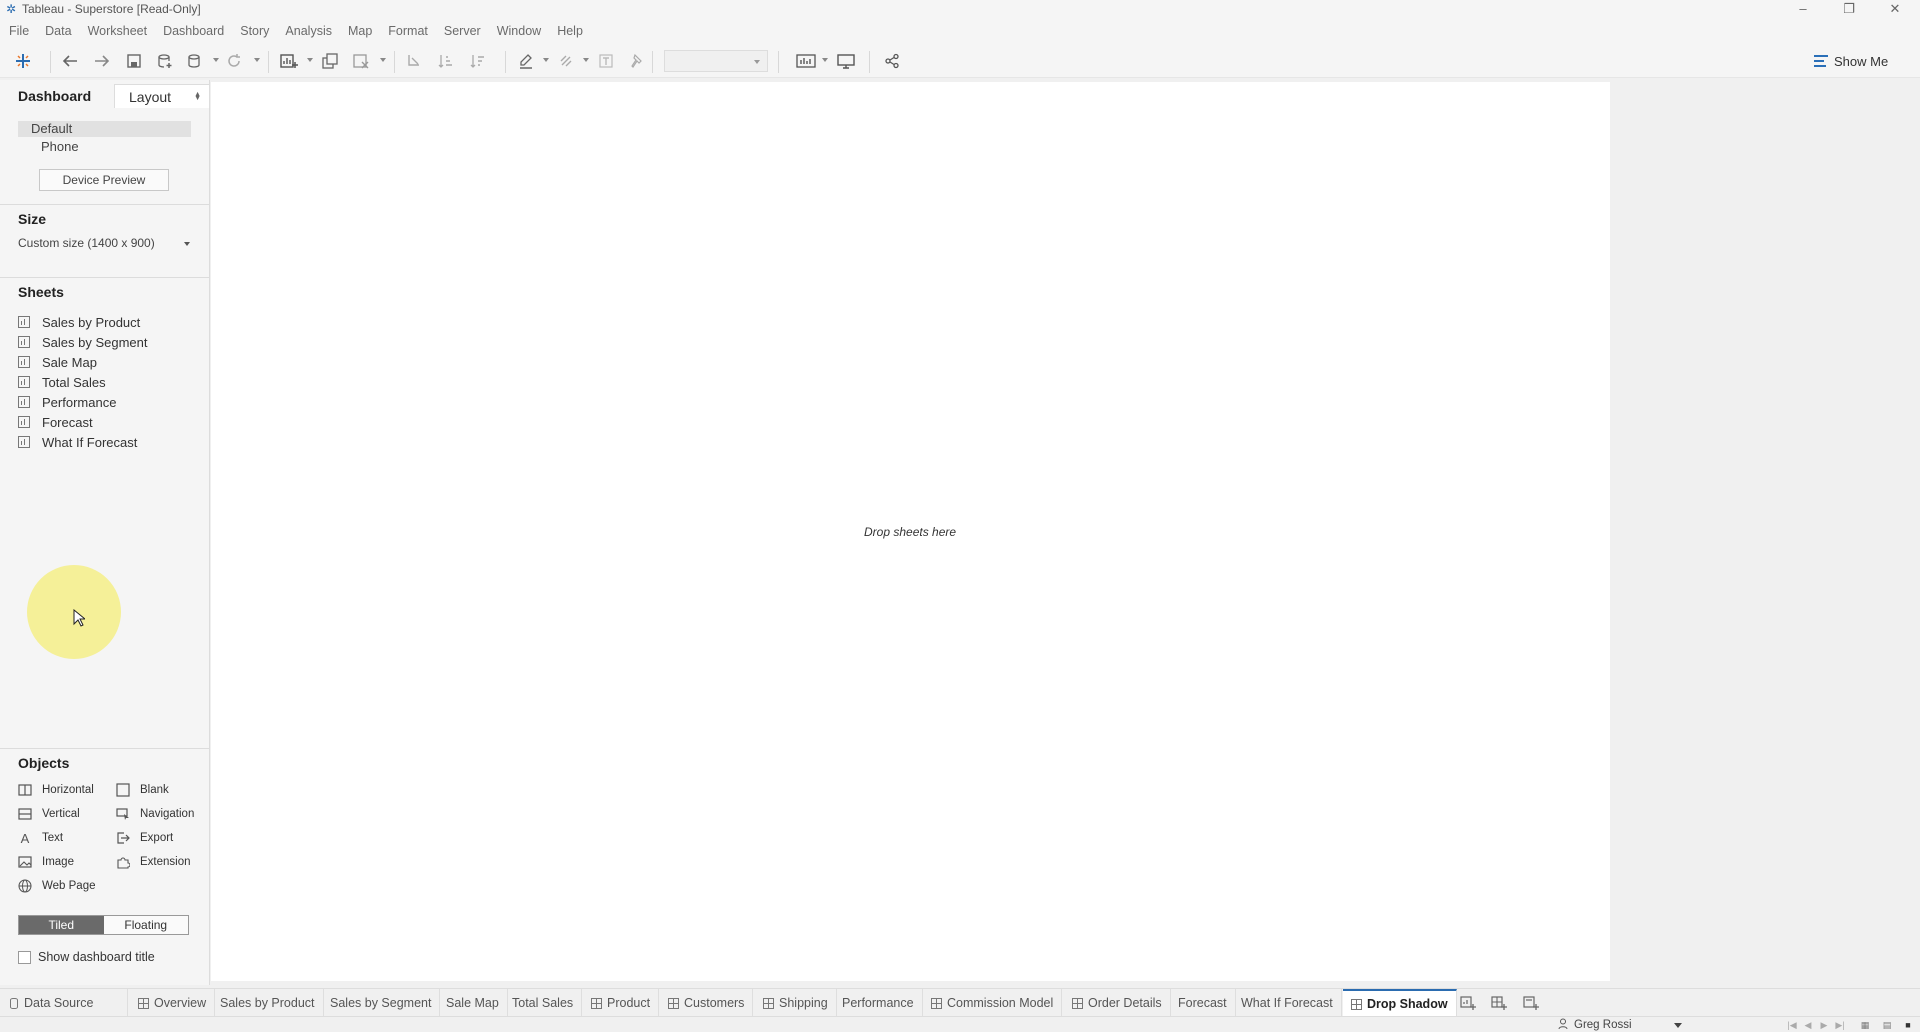 Image resolution: width=1920 pixels, height=1032 pixels. Describe the element at coordinates (173, 1003) in the screenshot. I see `tab-overview: Overview` at that location.